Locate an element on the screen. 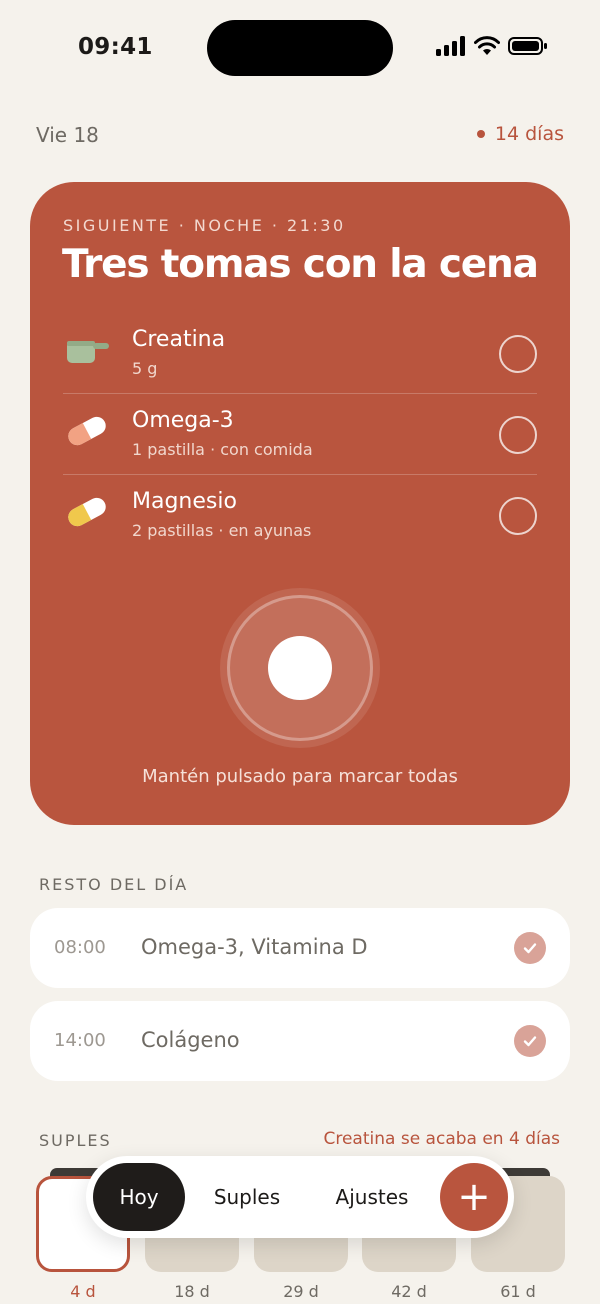  stock-days-label: 29 d is located at coordinates (301, 1291).